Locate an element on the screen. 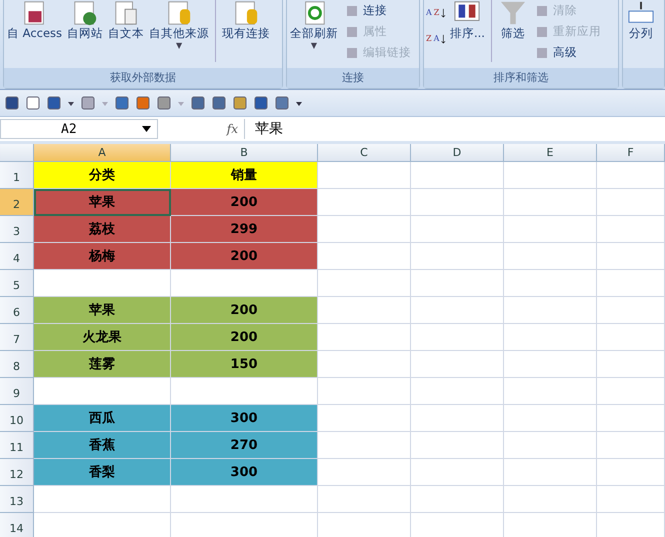 The image size is (665, 537). column-header: E is located at coordinates (550, 153).